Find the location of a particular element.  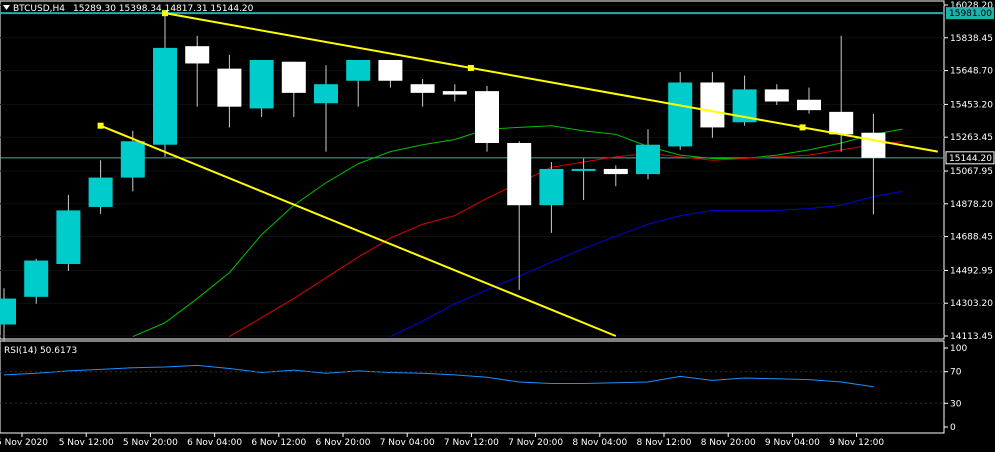

x-tick-label: 6 Nov 12:00 is located at coordinates (278, 443).